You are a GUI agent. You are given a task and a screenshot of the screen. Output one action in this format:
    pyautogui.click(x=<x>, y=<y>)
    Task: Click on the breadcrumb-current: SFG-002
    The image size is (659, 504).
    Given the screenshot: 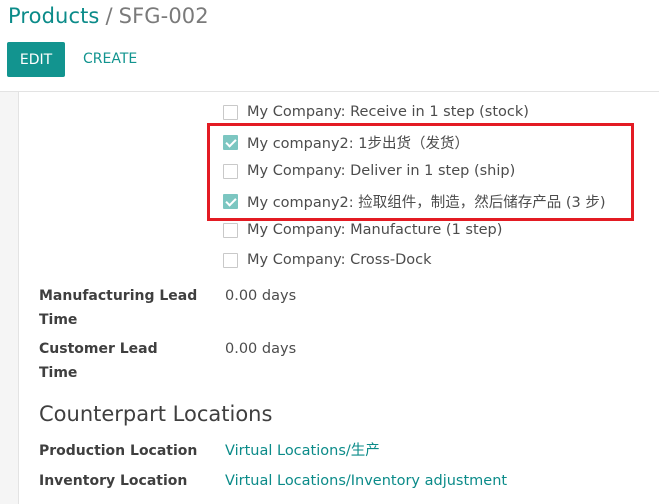 What is the action you would take?
    pyautogui.click(x=163, y=16)
    